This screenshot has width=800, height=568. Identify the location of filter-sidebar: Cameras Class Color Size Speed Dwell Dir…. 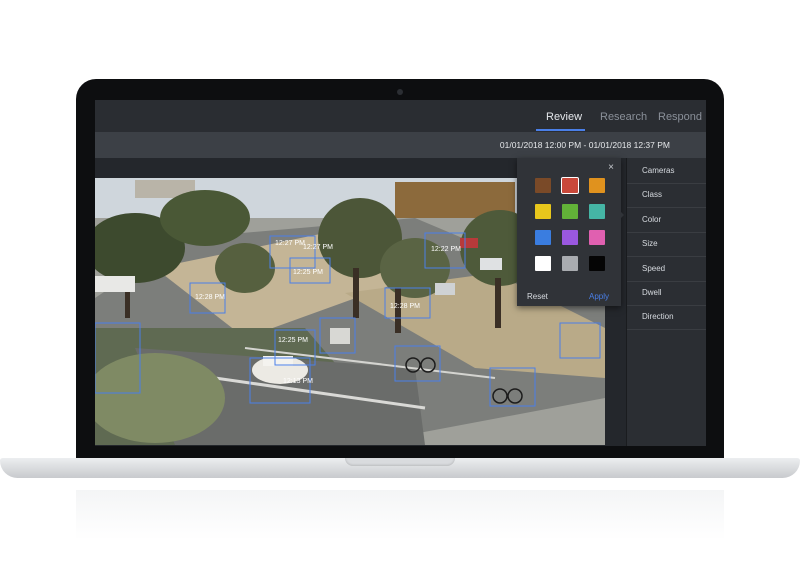
(666, 302).